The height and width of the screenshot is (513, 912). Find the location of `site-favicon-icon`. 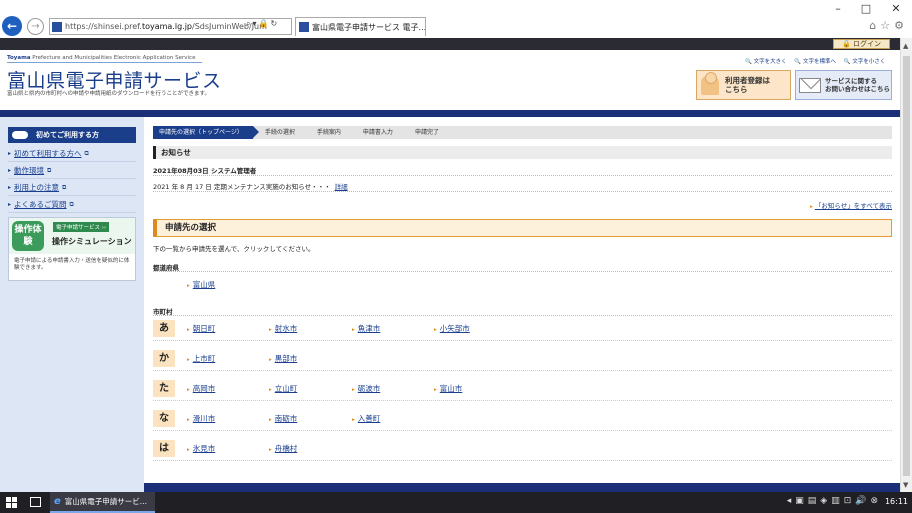

site-favicon-icon is located at coordinates (57, 26).